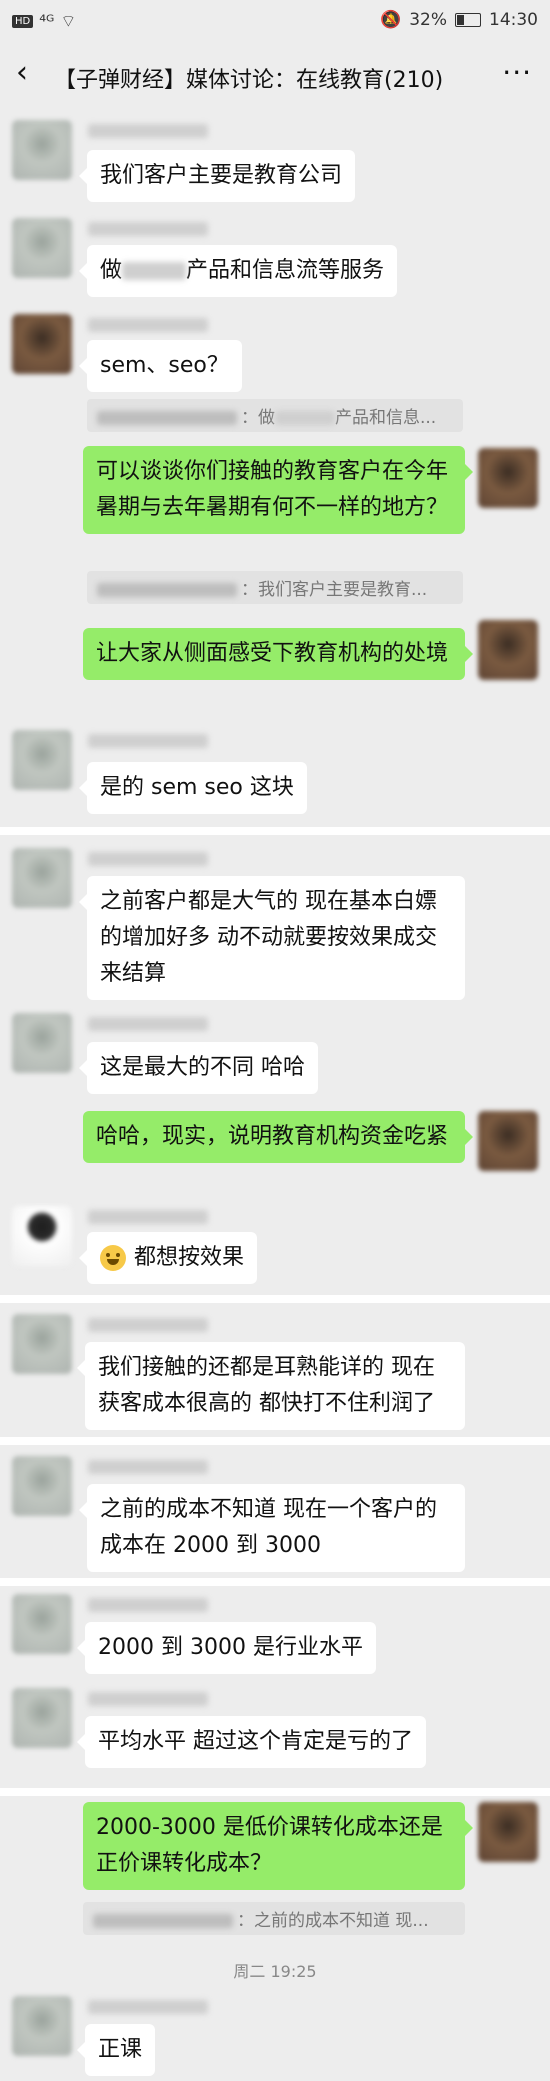 This screenshot has height=2081, width=550. I want to click on message-bubble: 让大家从侧面感受下教育机构的处境, so click(278, 654).